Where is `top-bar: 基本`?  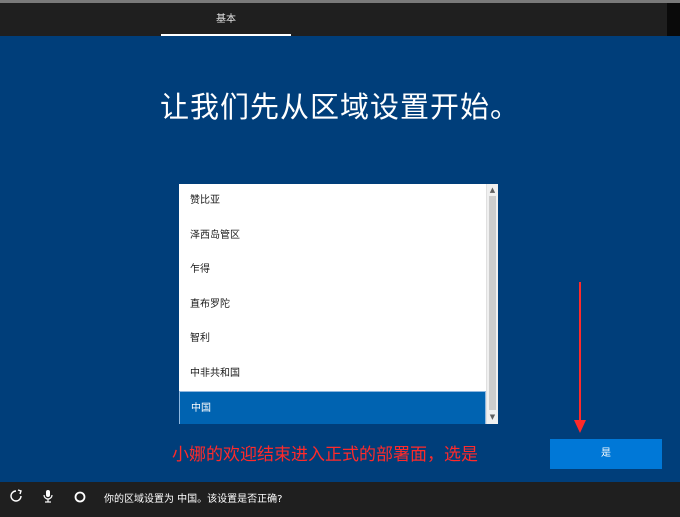 top-bar: 基本 is located at coordinates (340, 18).